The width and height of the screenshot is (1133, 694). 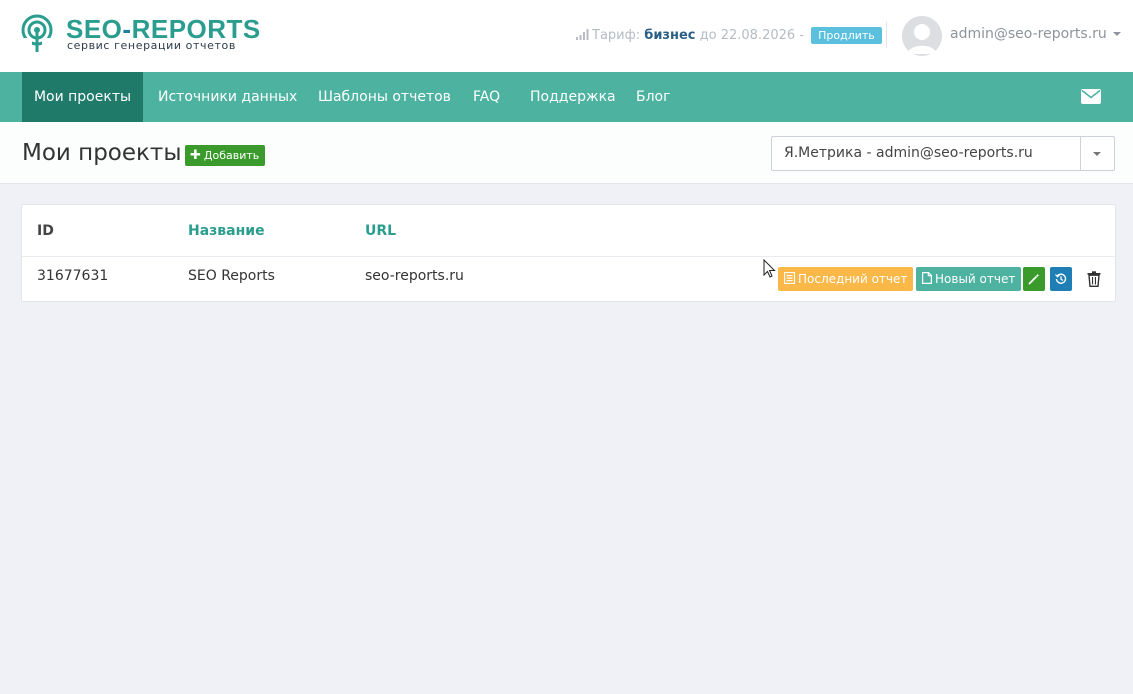 I want to click on divider, so click(x=568, y=256).